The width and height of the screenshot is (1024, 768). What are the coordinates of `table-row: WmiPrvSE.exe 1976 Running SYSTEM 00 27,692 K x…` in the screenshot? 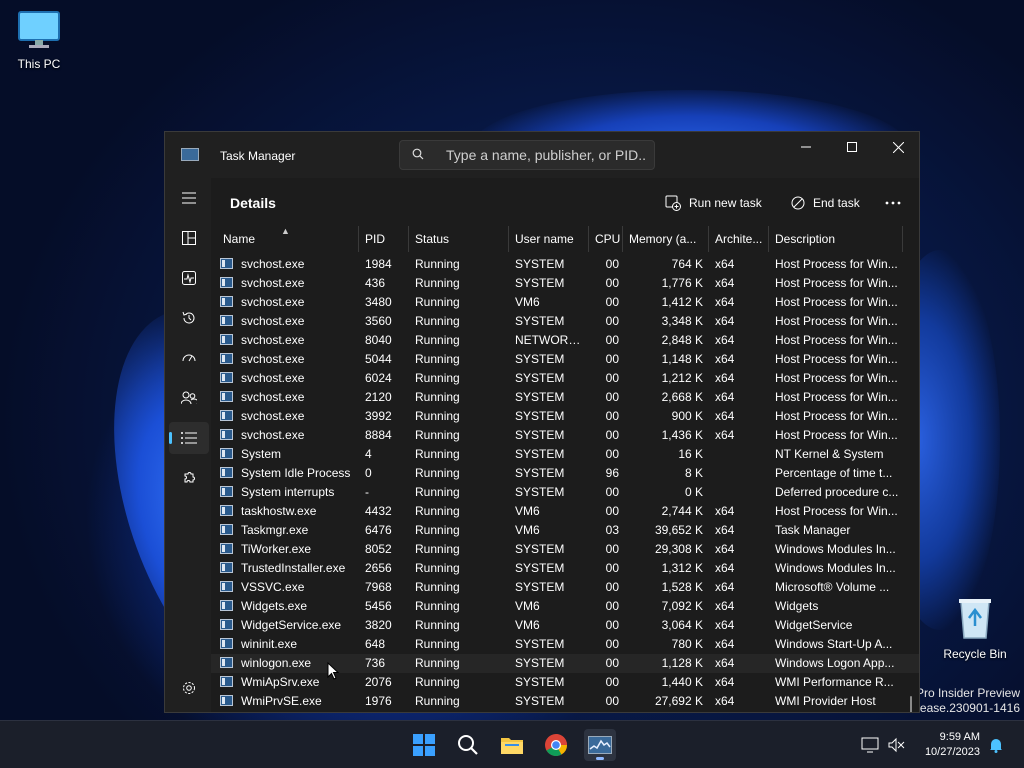 It's located at (565, 701).